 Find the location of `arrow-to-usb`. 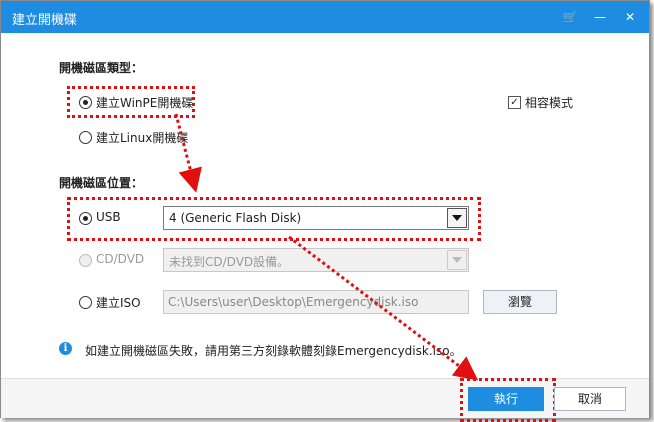

arrow-to-usb is located at coordinates (188, 153).